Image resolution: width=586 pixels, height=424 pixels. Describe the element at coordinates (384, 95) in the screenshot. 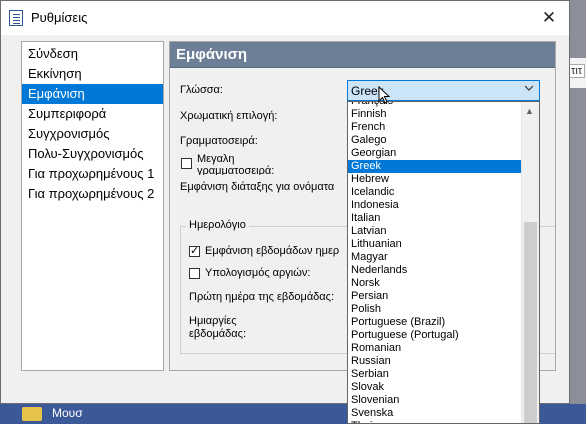

I see `mouse-cursor-icon` at that location.